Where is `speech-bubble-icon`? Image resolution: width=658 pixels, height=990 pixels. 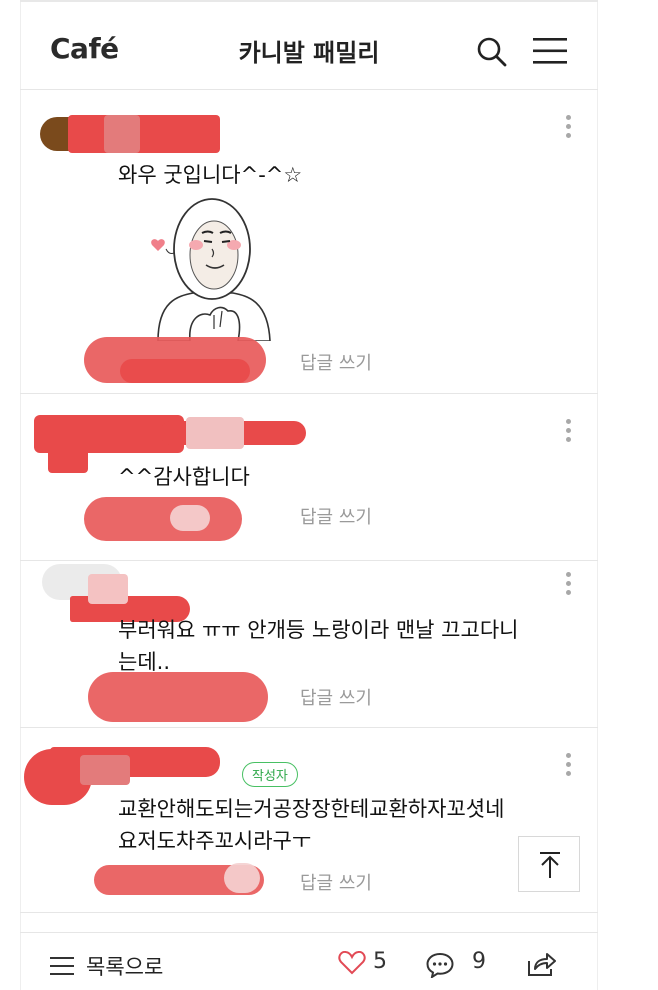
speech-bubble-icon is located at coordinates (440, 965).